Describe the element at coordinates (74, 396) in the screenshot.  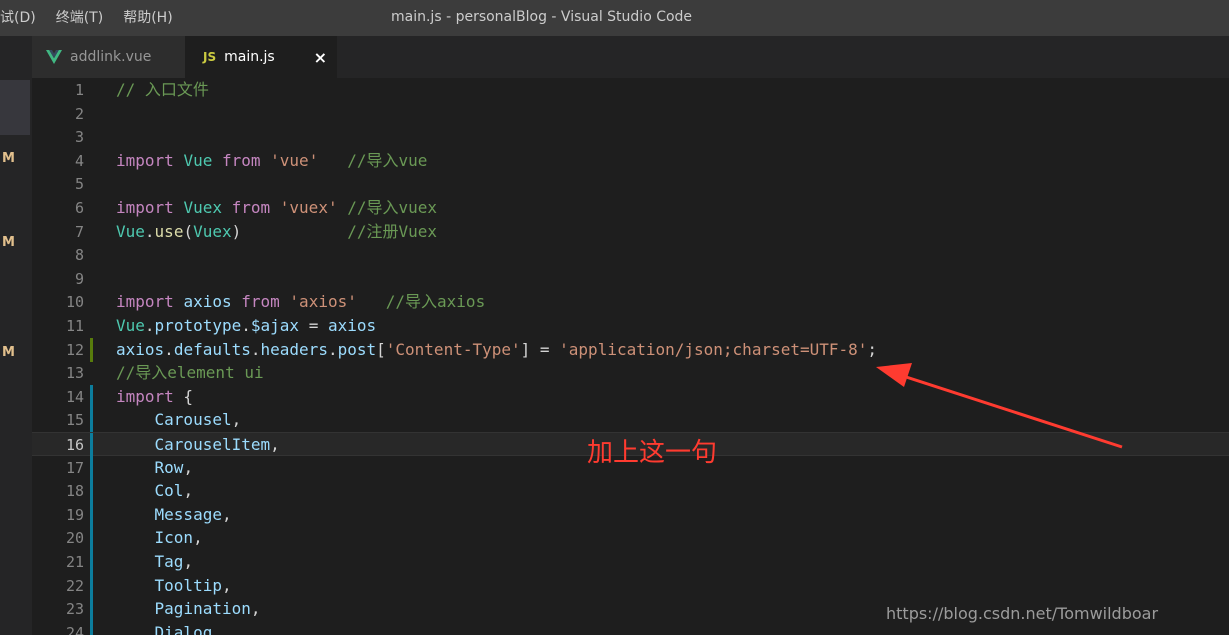
I see `line-number: 14` at that location.